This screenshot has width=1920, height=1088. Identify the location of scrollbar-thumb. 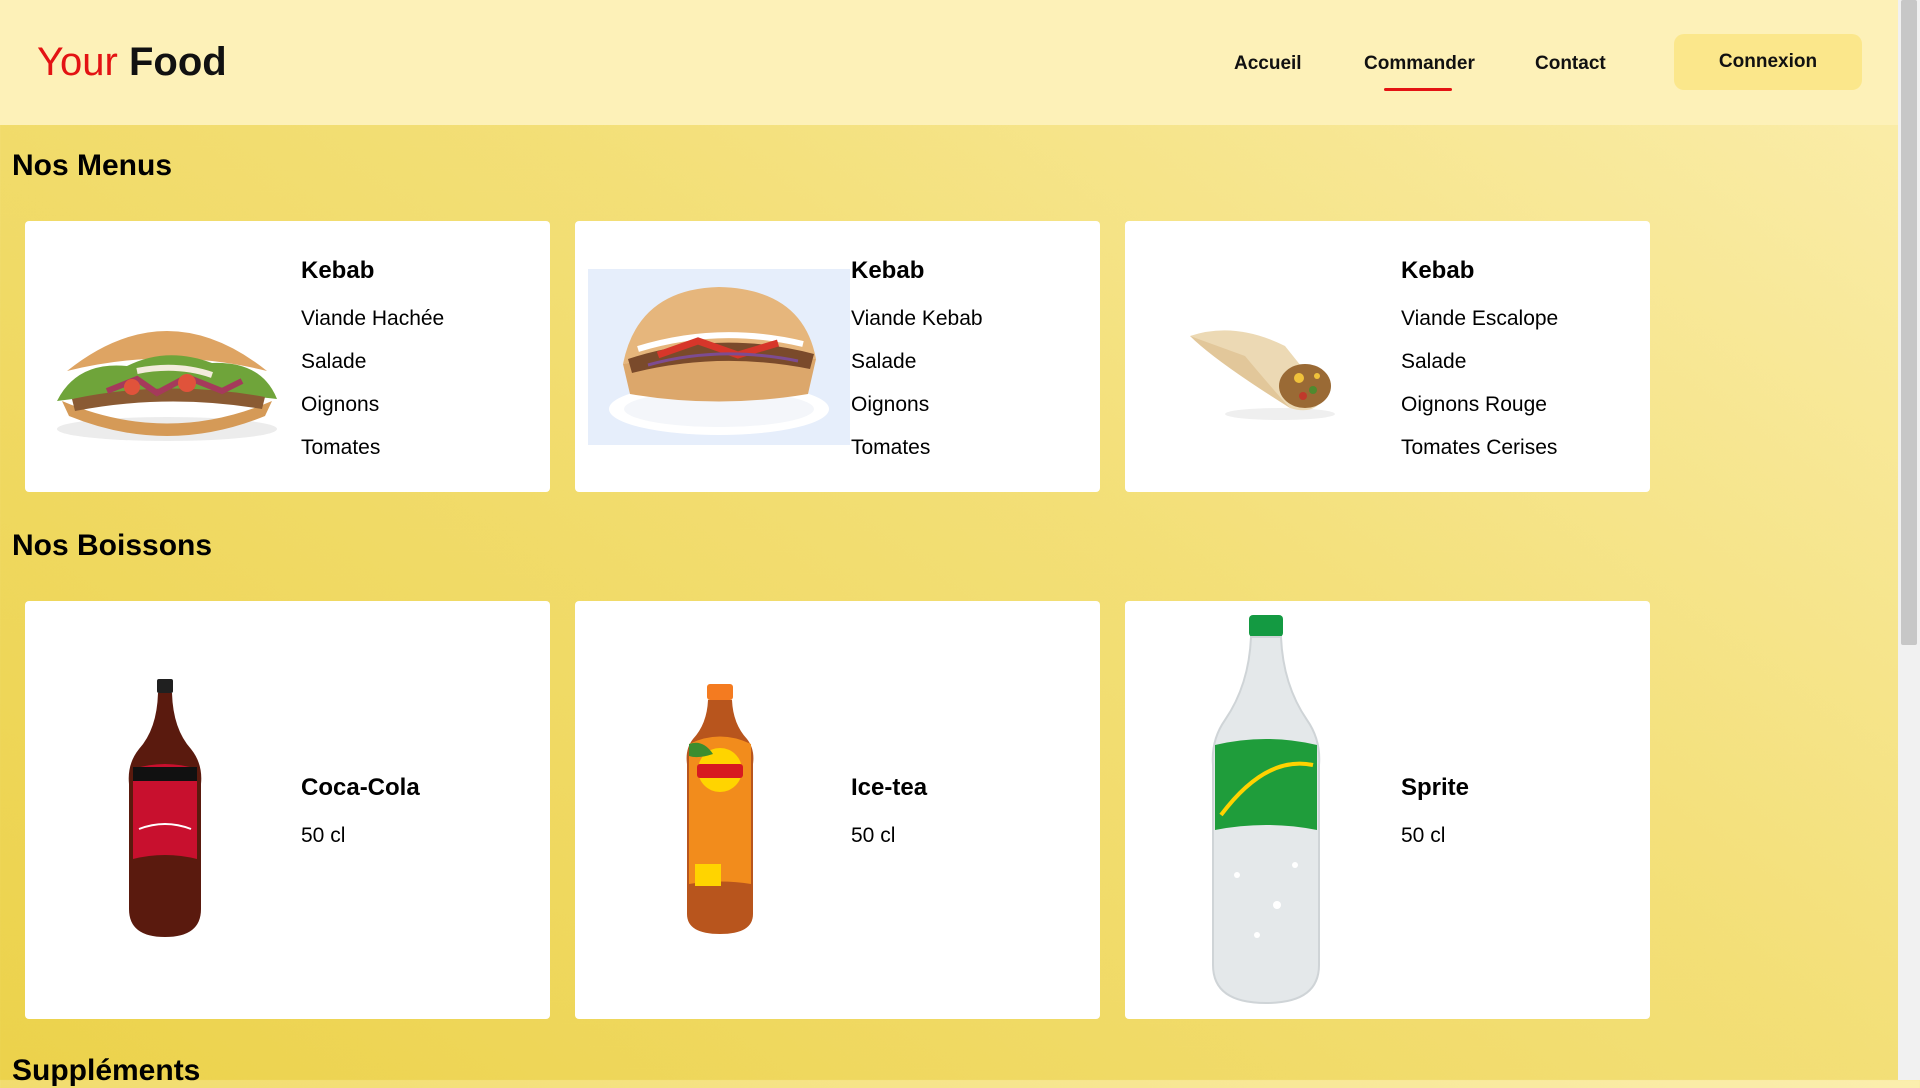
(1909, 322).